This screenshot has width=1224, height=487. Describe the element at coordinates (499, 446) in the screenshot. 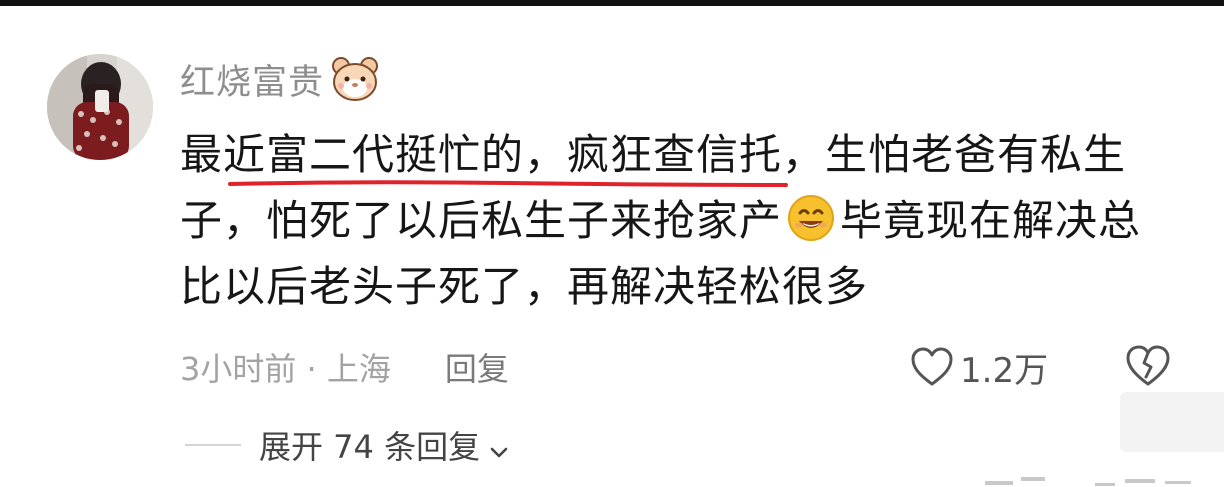

I see `chevron-down-icon` at that location.